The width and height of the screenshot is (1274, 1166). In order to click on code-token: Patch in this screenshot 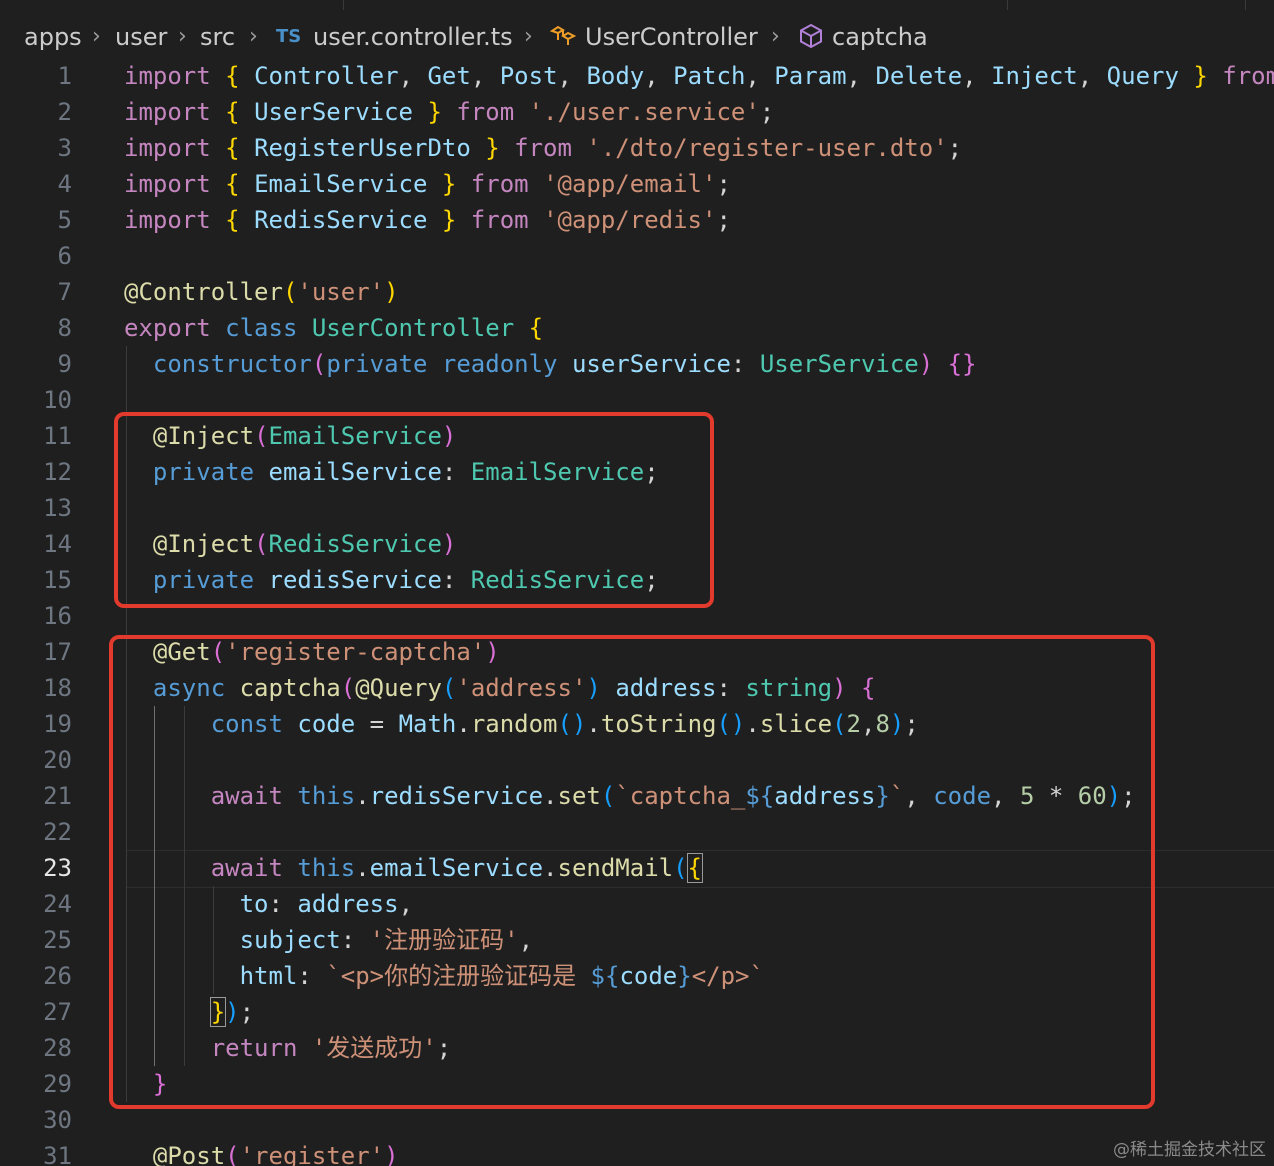, I will do `click(709, 76)`.